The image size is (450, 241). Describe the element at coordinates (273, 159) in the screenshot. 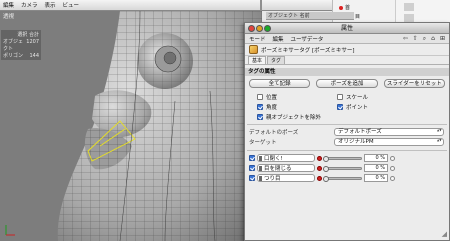

I see `pose-name: 口閉く!` at that location.